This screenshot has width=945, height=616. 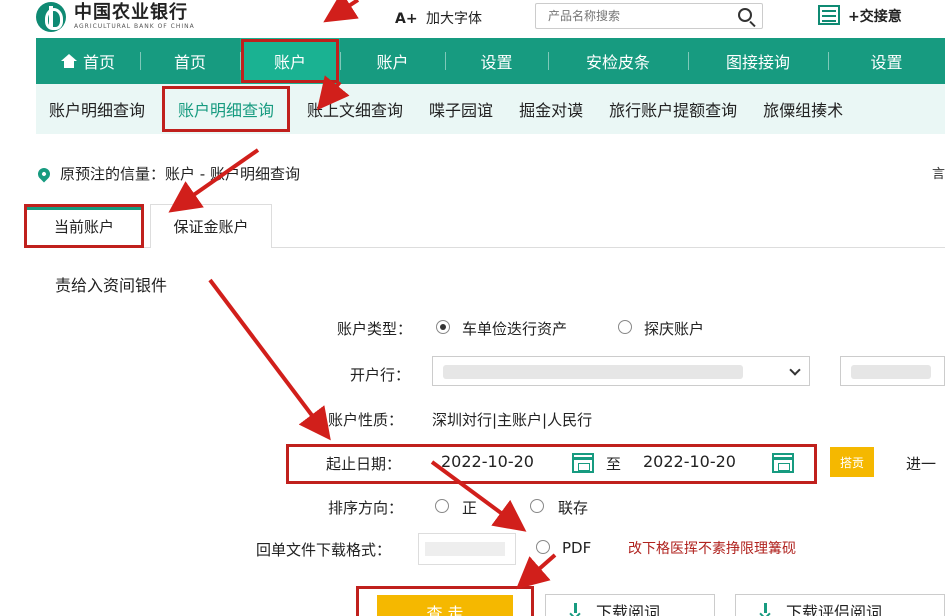 I want to click on logo-text: 中国农业银行 AGRICULTURAL BANK OF CHINA, so click(x=134, y=17).